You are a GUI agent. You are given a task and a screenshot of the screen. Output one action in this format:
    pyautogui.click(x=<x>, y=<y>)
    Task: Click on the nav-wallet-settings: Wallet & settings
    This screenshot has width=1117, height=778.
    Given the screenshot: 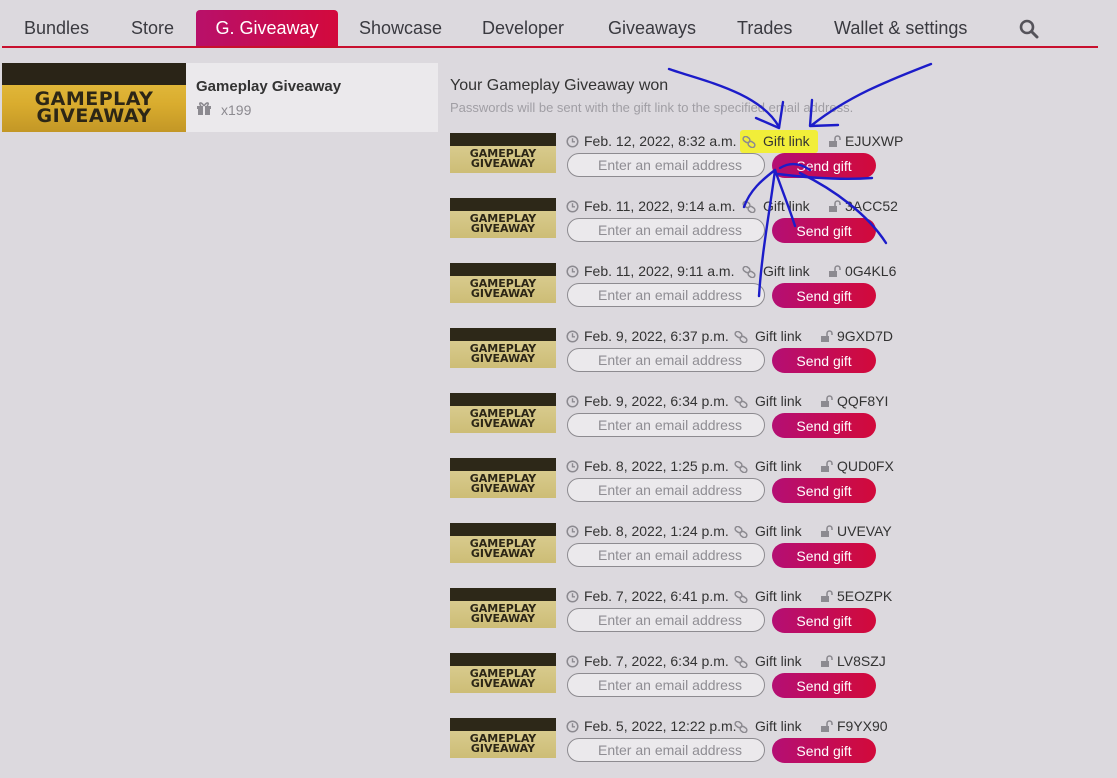 What is the action you would take?
    pyautogui.click(x=900, y=28)
    